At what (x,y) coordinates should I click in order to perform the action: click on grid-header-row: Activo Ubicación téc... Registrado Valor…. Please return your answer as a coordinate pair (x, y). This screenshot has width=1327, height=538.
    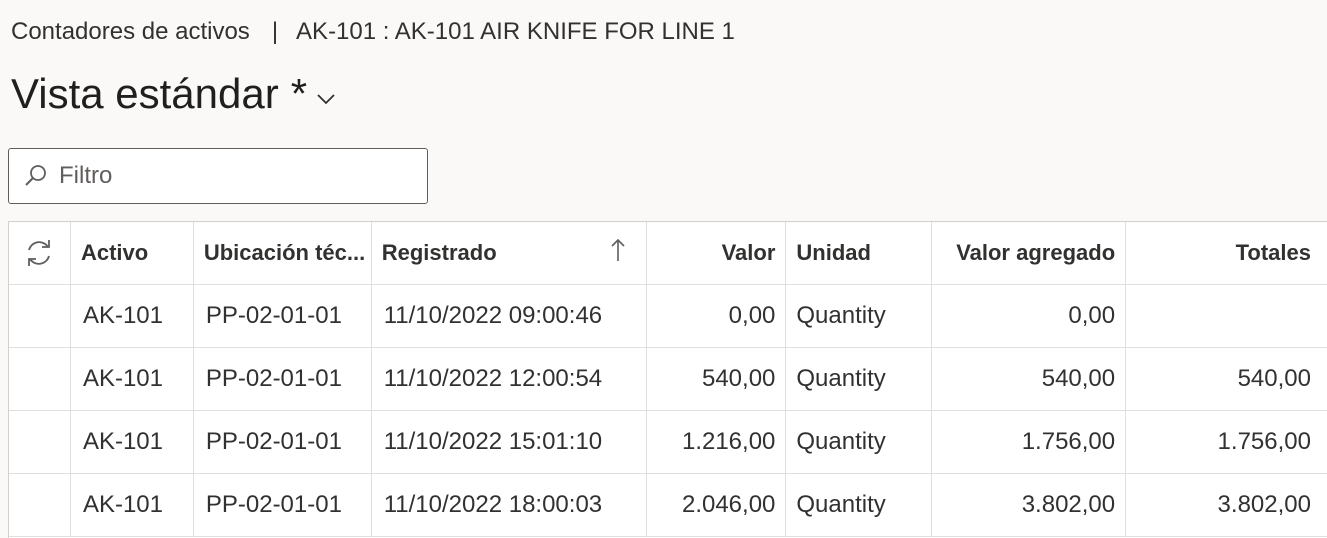
    Looking at the image, I should click on (668, 253).